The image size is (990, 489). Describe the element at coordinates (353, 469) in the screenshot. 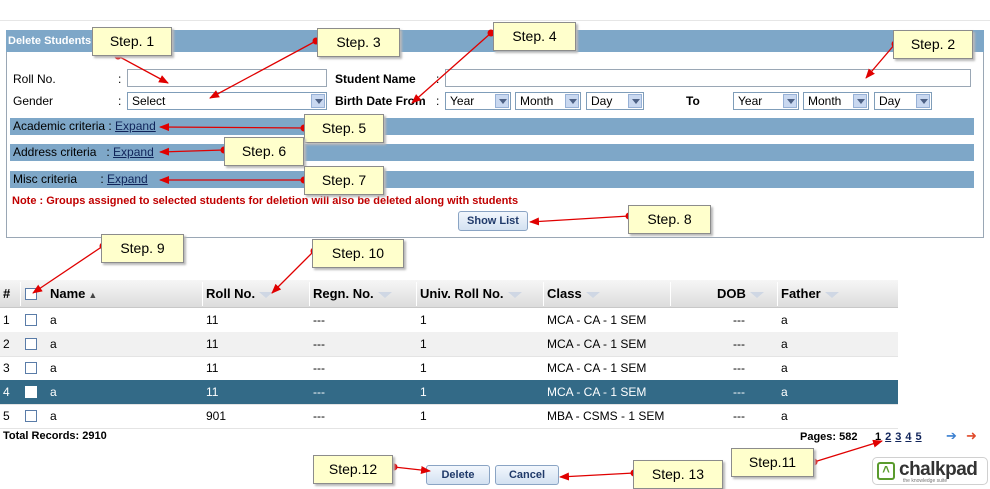

I see `step-12-callout: Step.12` at that location.